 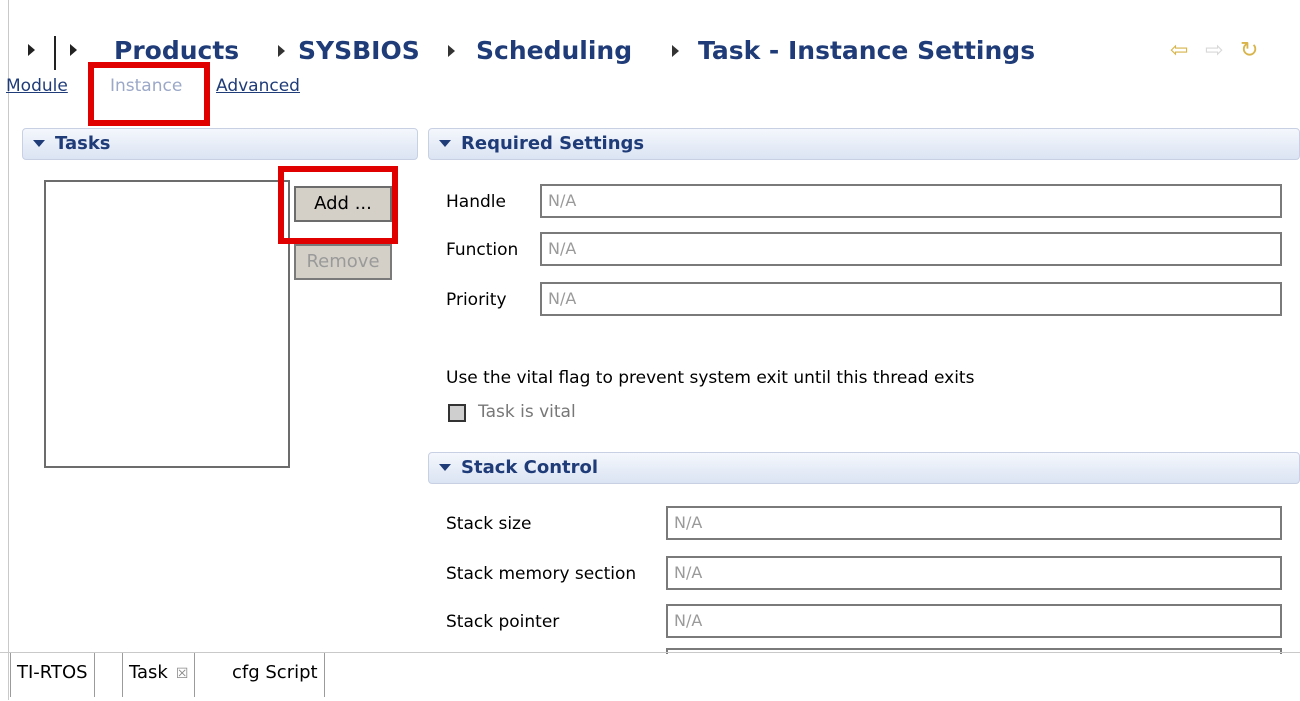 I want to click on tab-task-label: Task, so click(x=148, y=672).